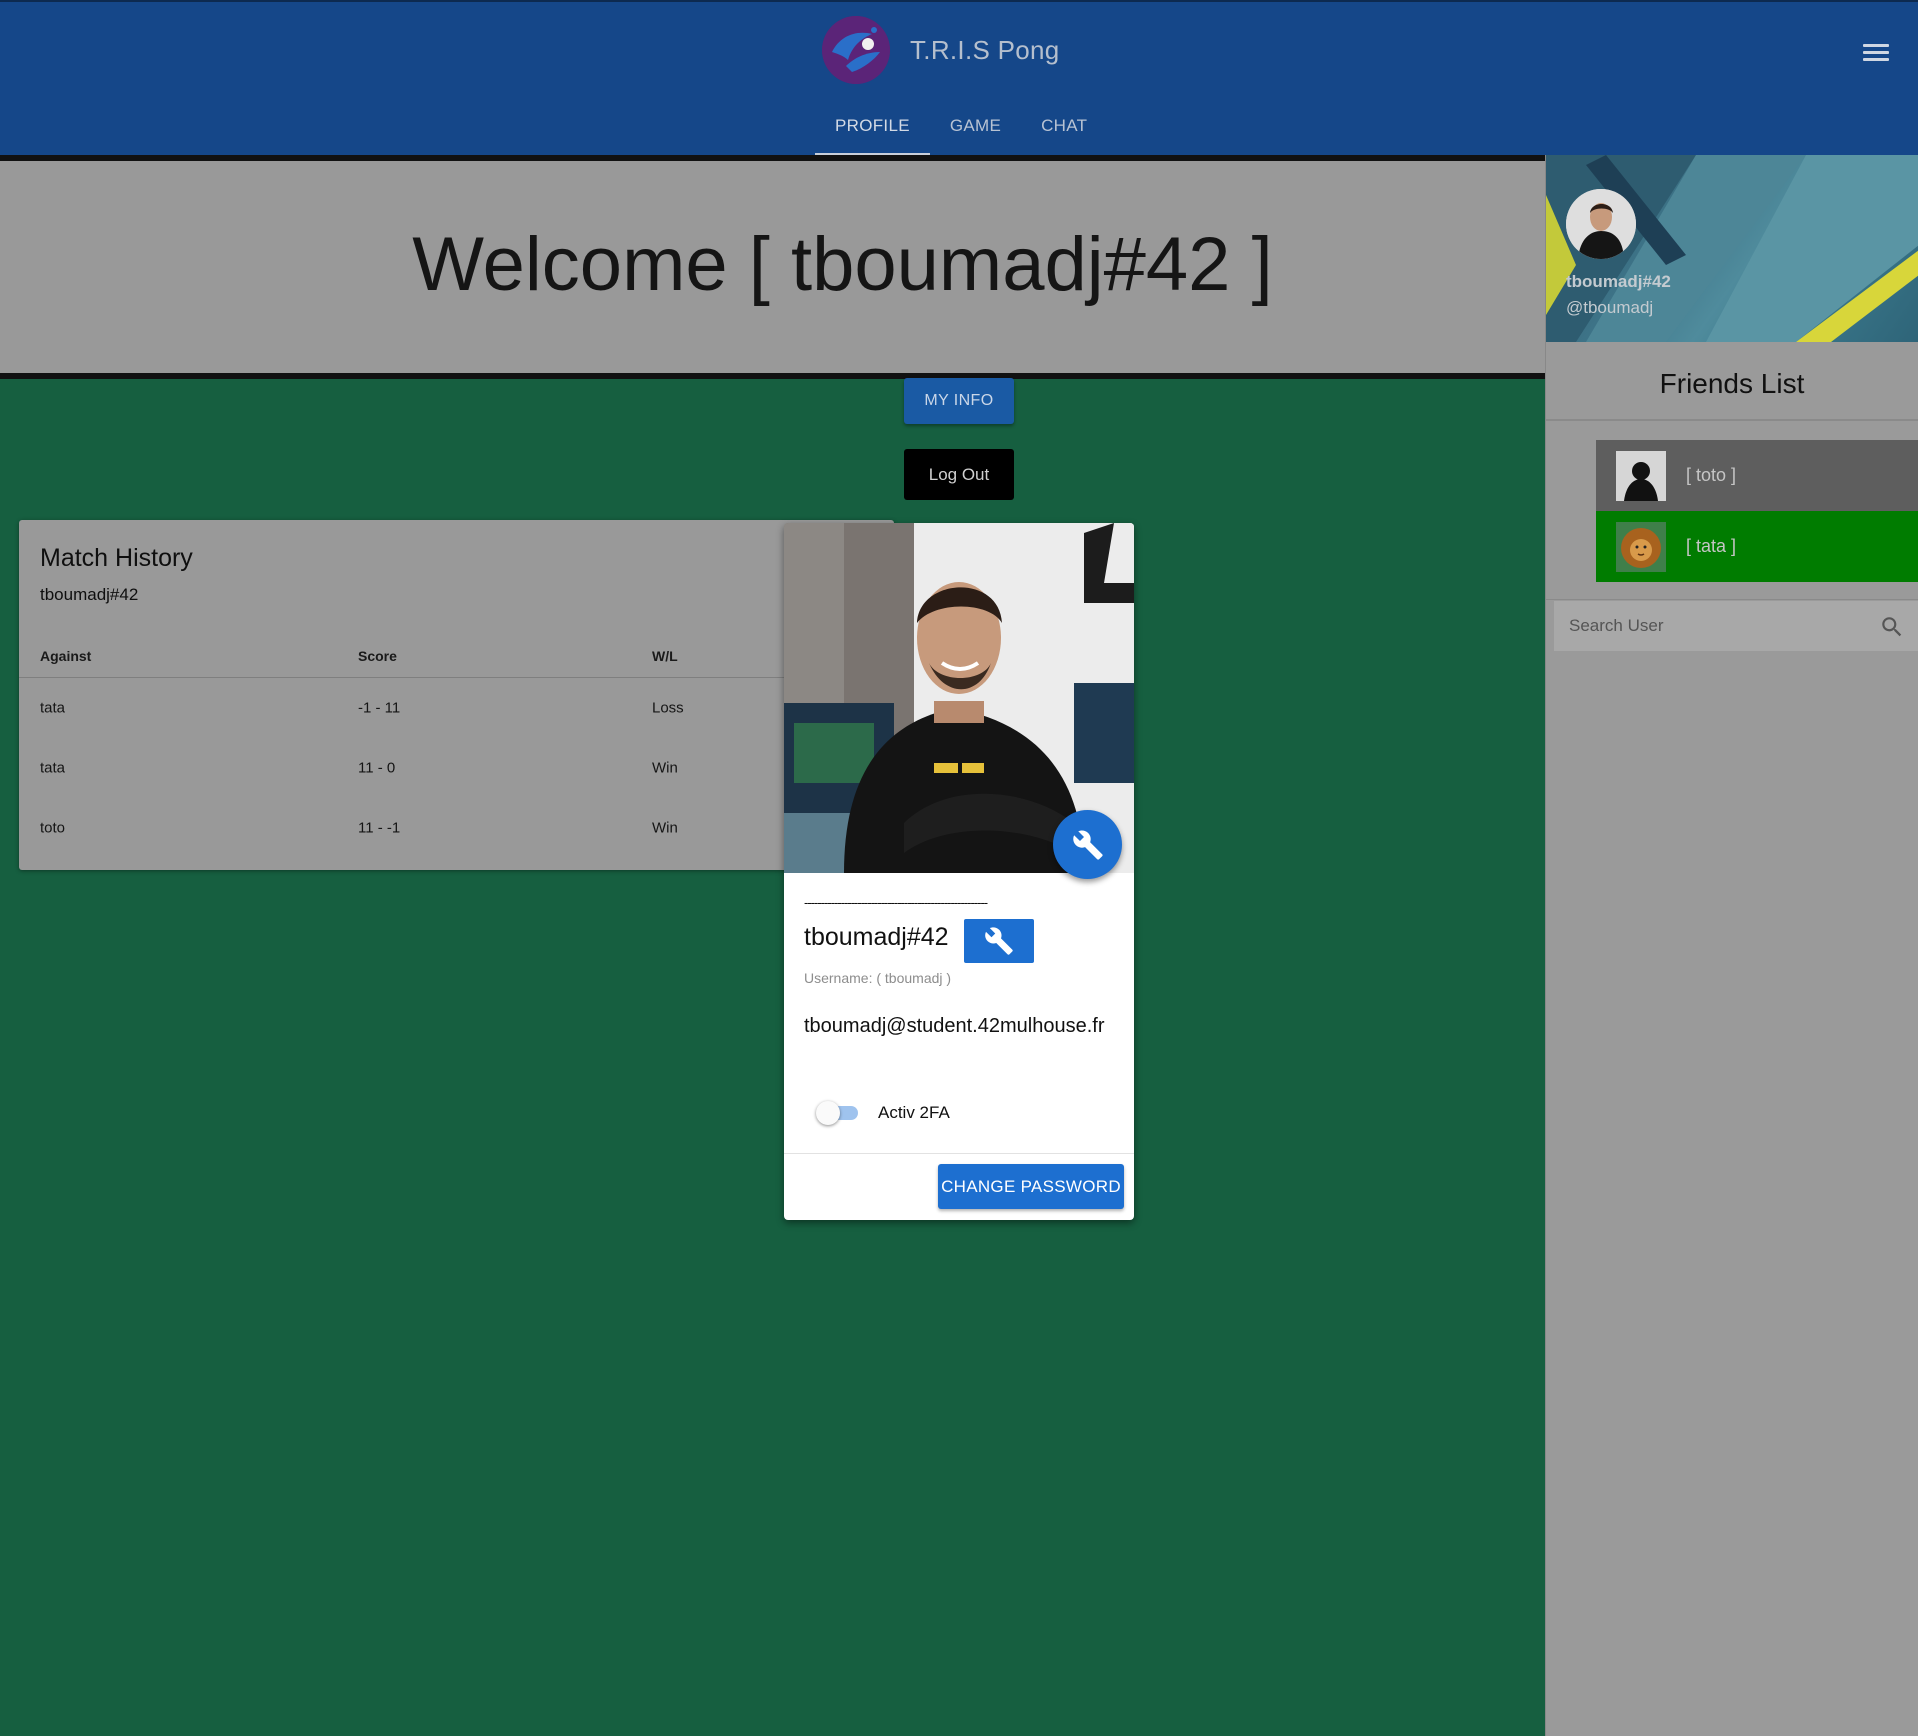 The width and height of the screenshot is (1918, 1736). What do you see at coordinates (456, 768) in the screenshot?
I see `table-row: tata 11 - 0 Win` at bounding box center [456, 768].